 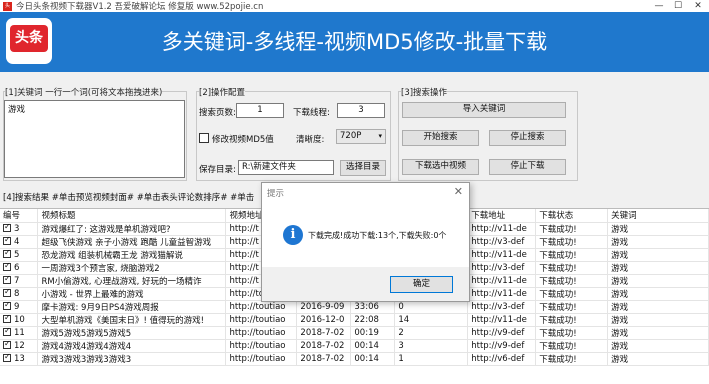 I want to click on table-cell: 22:08, so click(x=373, y=320).